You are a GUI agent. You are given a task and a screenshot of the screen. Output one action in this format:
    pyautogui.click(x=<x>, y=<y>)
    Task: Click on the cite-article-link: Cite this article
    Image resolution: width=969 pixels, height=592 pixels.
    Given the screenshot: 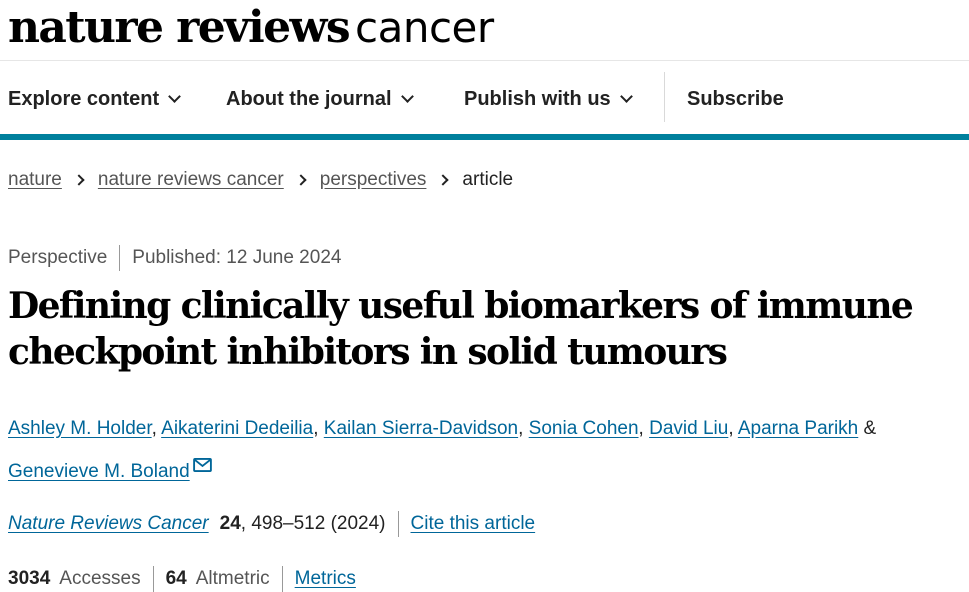 What is the action you would take?
    pyautogui.click(x=473, y=524)
    